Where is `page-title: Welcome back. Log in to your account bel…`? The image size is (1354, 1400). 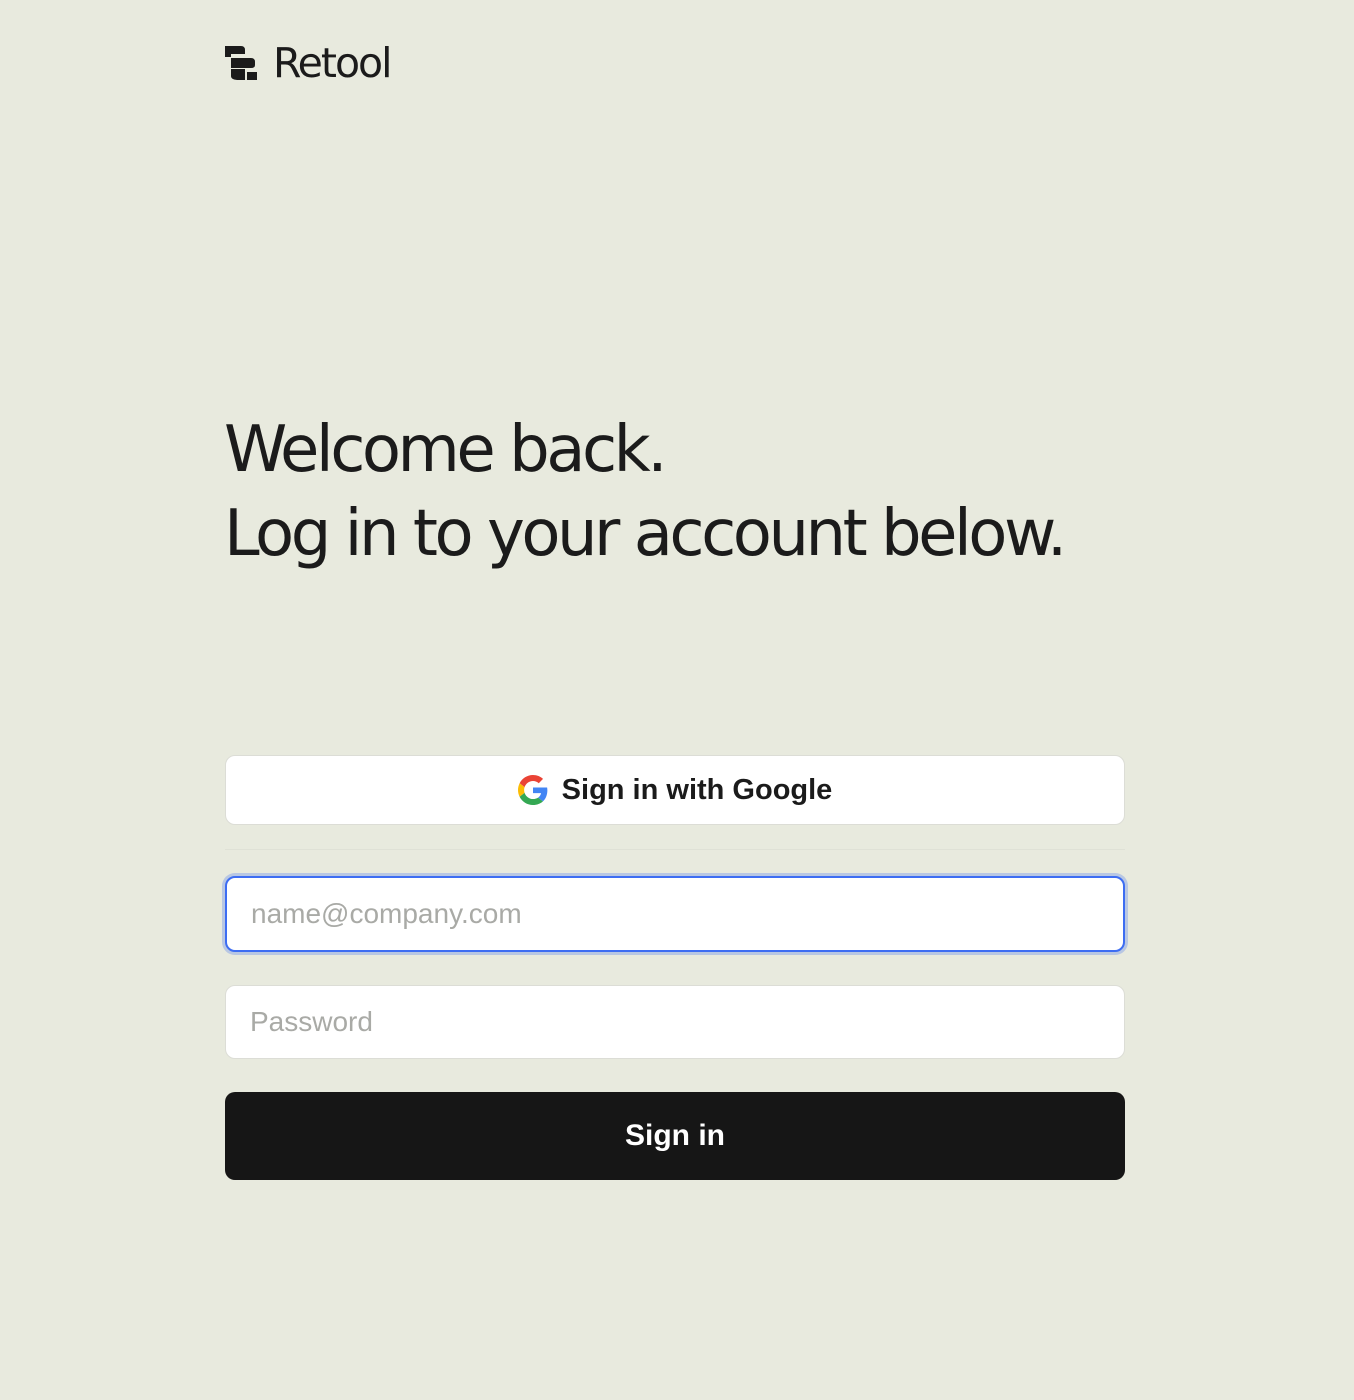
page-title: Welcome back. Log in to your account bel… is located at coordinates (645, 492).